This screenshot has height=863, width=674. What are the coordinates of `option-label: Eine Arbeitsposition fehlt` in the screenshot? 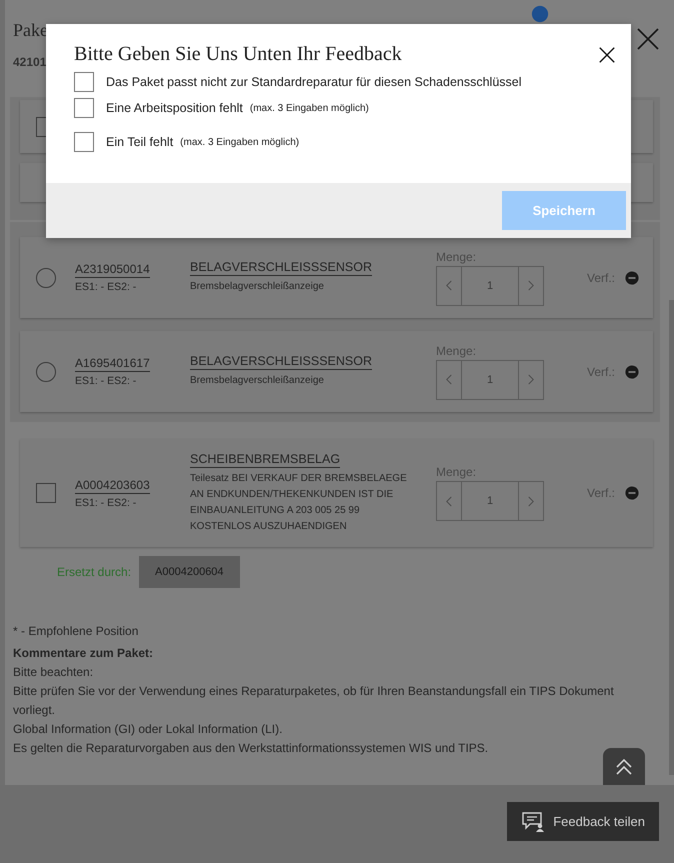 It's located at (174, 108).